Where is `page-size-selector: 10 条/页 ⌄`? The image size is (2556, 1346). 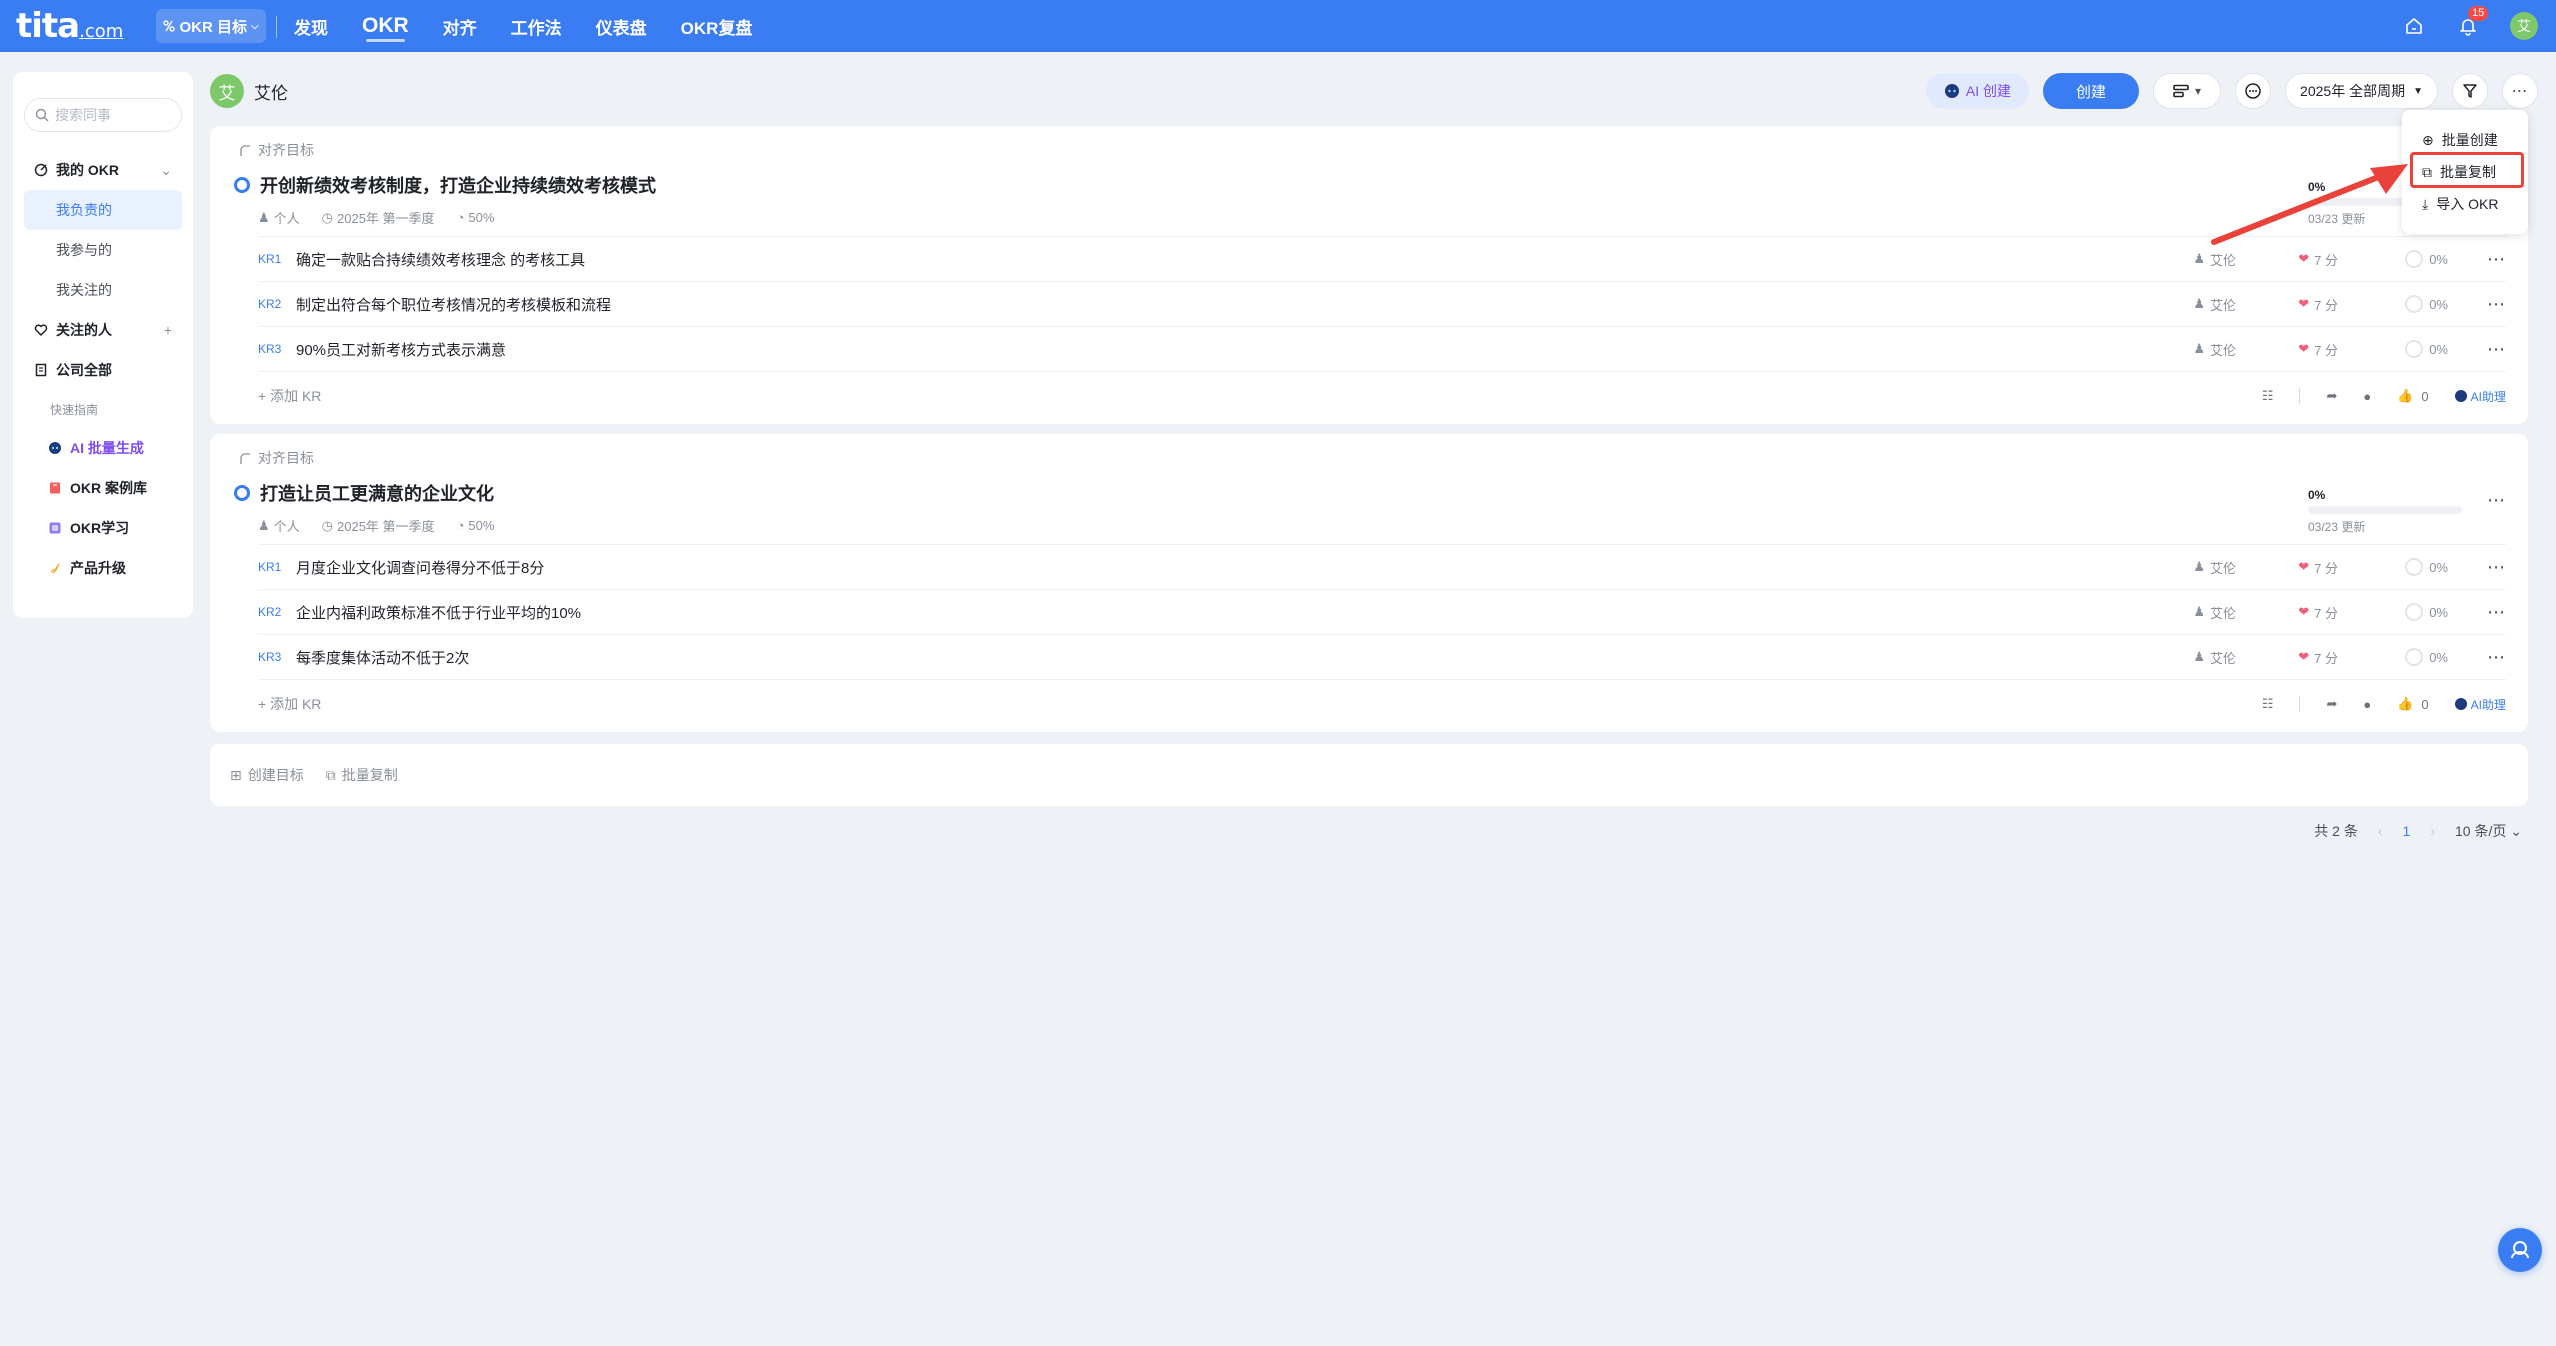 page-size-selector: 10 条/页 ⌄ is located at coordinates (2488, 831).